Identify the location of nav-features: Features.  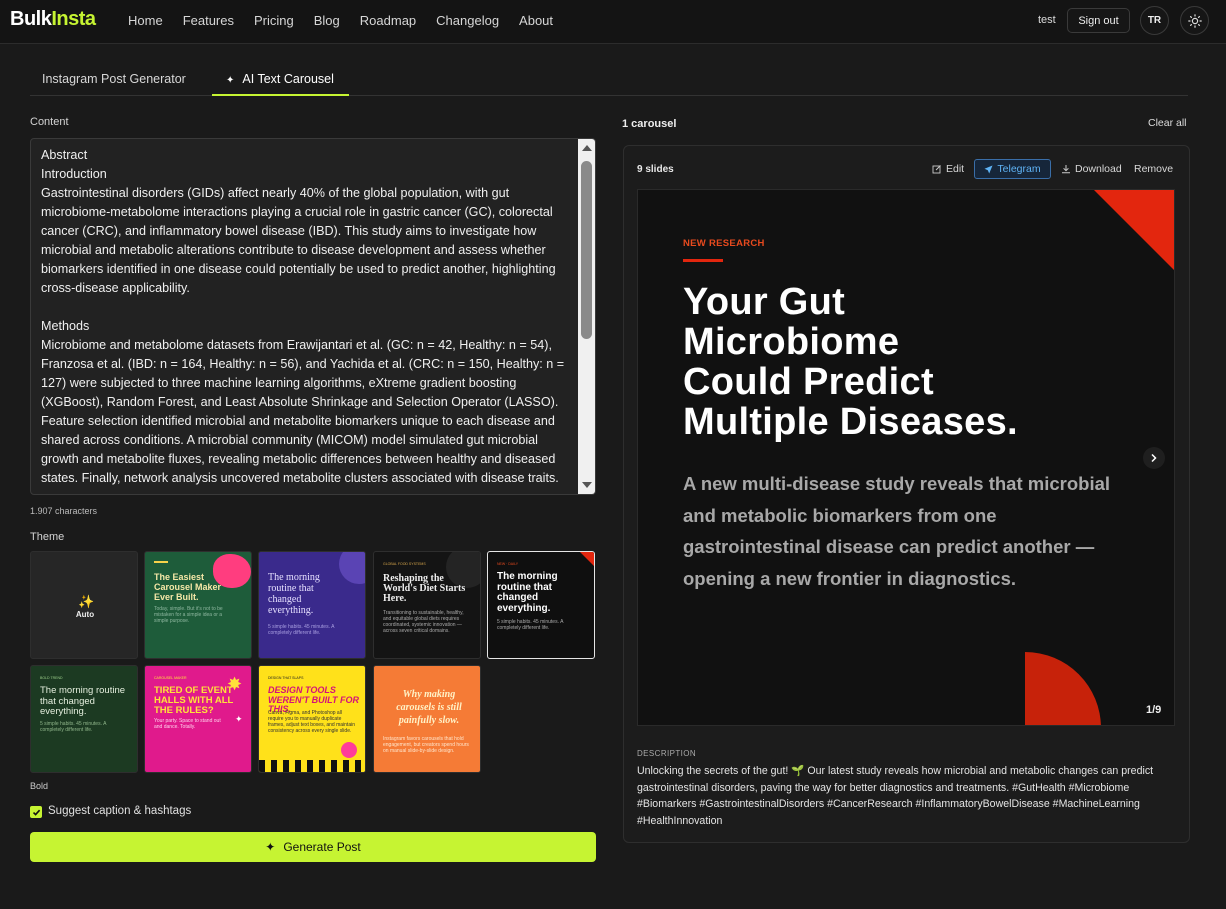
(208, 20).